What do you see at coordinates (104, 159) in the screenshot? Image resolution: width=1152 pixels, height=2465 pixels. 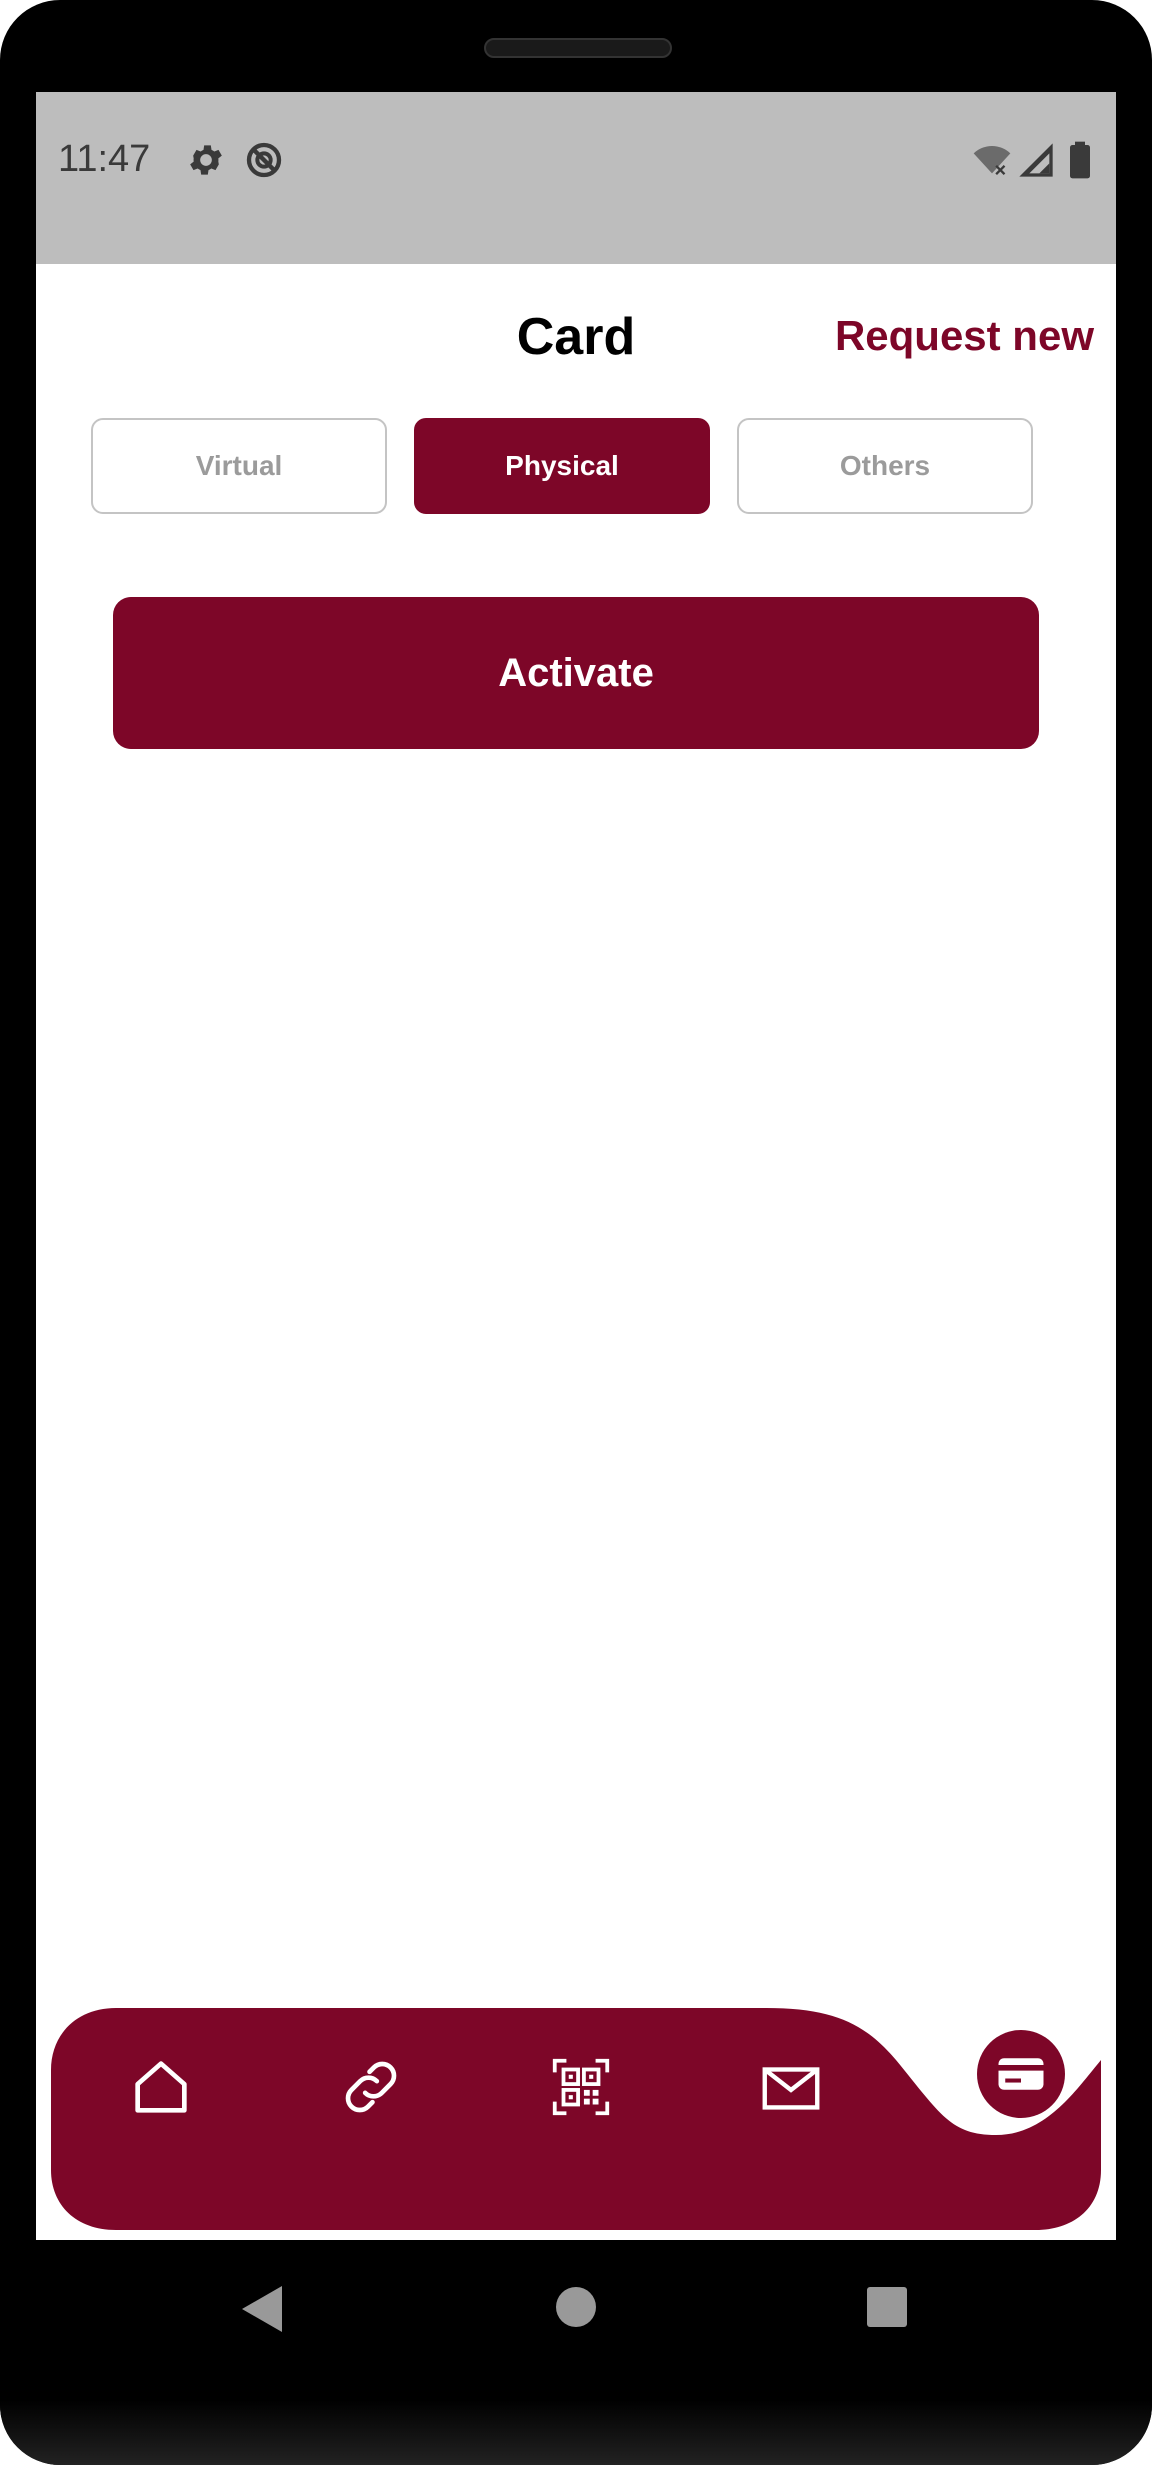 I see `status-time: 11:47` at bounding box center [104, 159].